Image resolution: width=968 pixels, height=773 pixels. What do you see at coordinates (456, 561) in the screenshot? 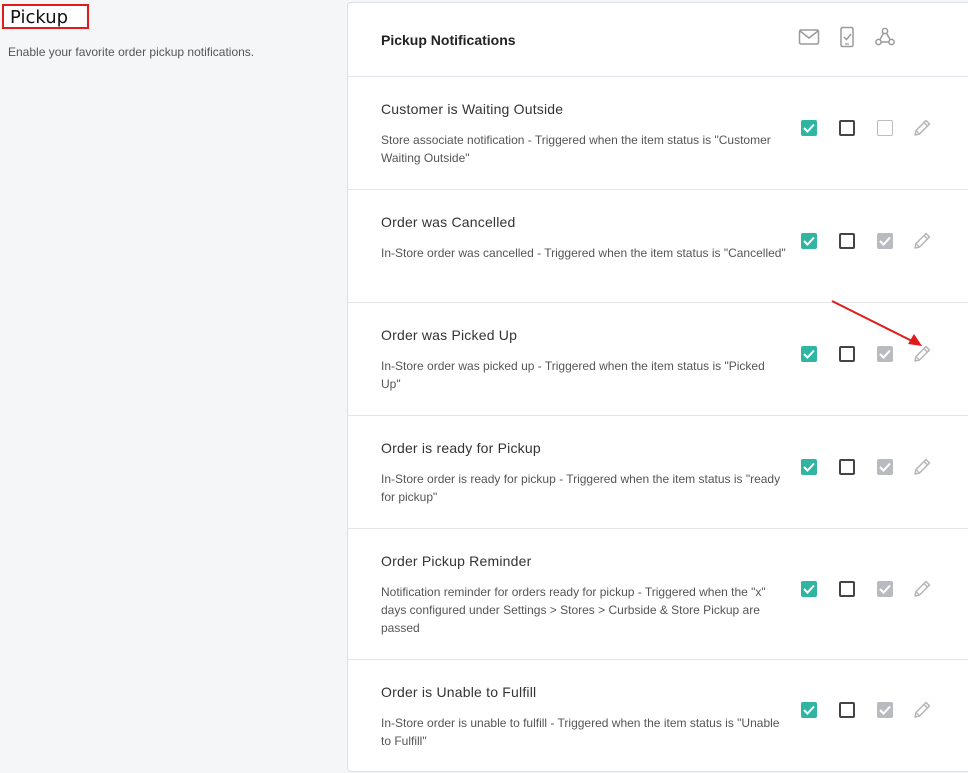
I see `notification-title: Order Pickup Reminder` at bounding box center [456, 561].